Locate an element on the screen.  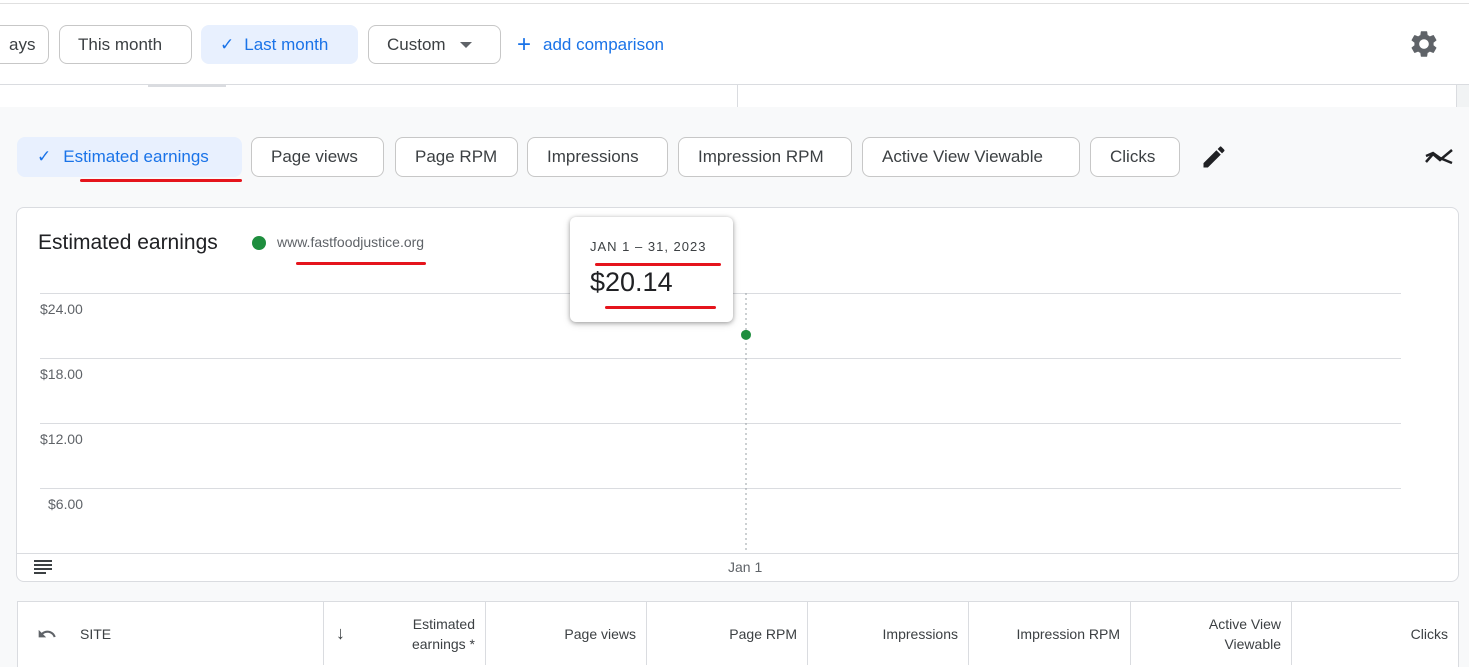
metric-chip-estimated-earnings: ✓ Estimated earnings is located at coordinates (129, 157).